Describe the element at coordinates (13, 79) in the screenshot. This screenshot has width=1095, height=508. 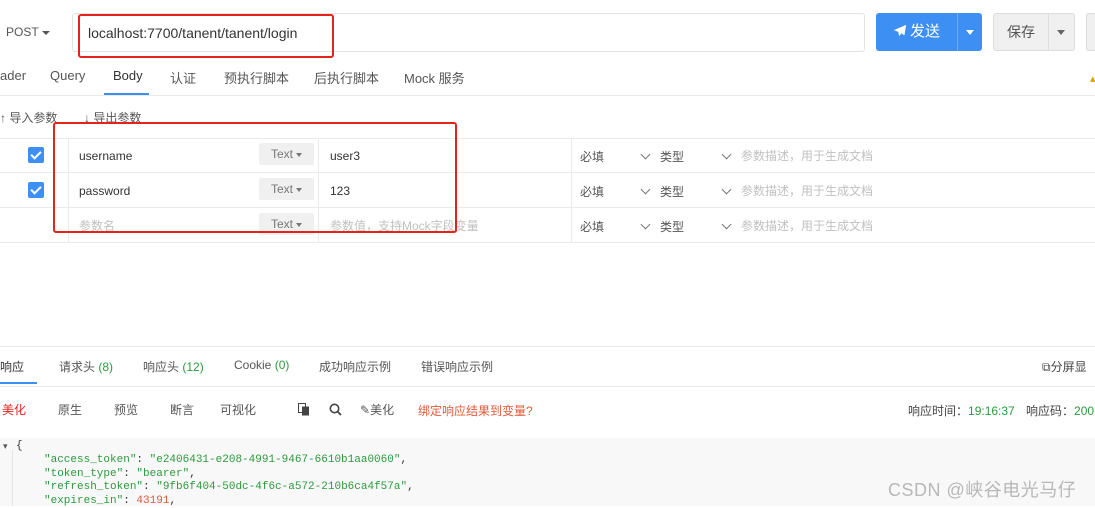
I see `tab-header: ader` at that location.